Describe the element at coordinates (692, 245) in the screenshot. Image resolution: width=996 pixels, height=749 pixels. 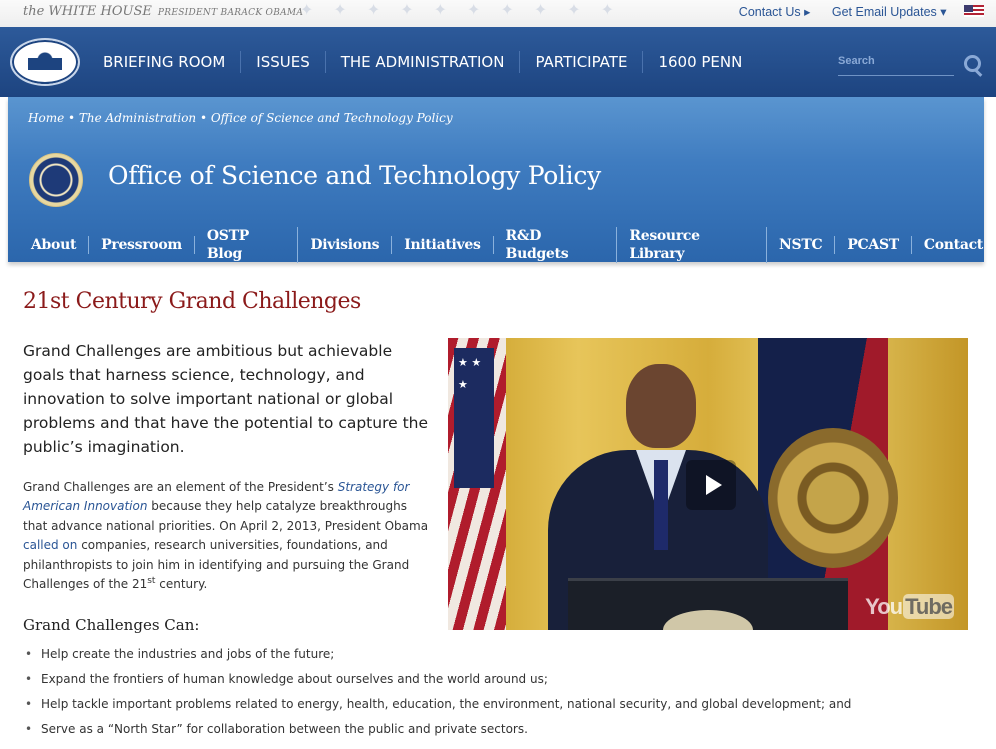
I see `subnav-resource-library: Resource Library` at that location.